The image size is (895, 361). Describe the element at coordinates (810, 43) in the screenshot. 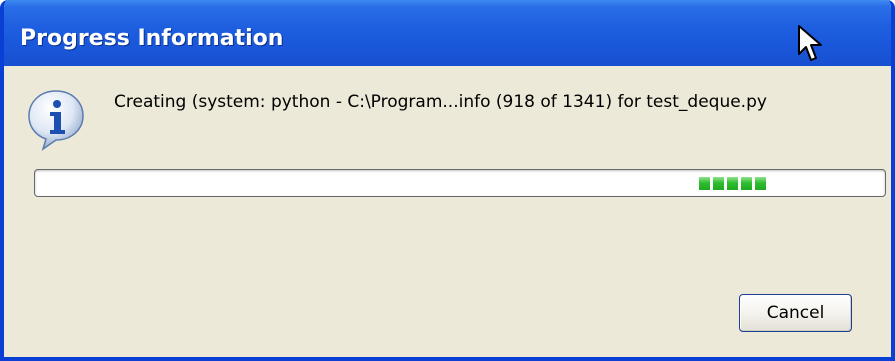

I see `mouse-pointer-icon` at that location.